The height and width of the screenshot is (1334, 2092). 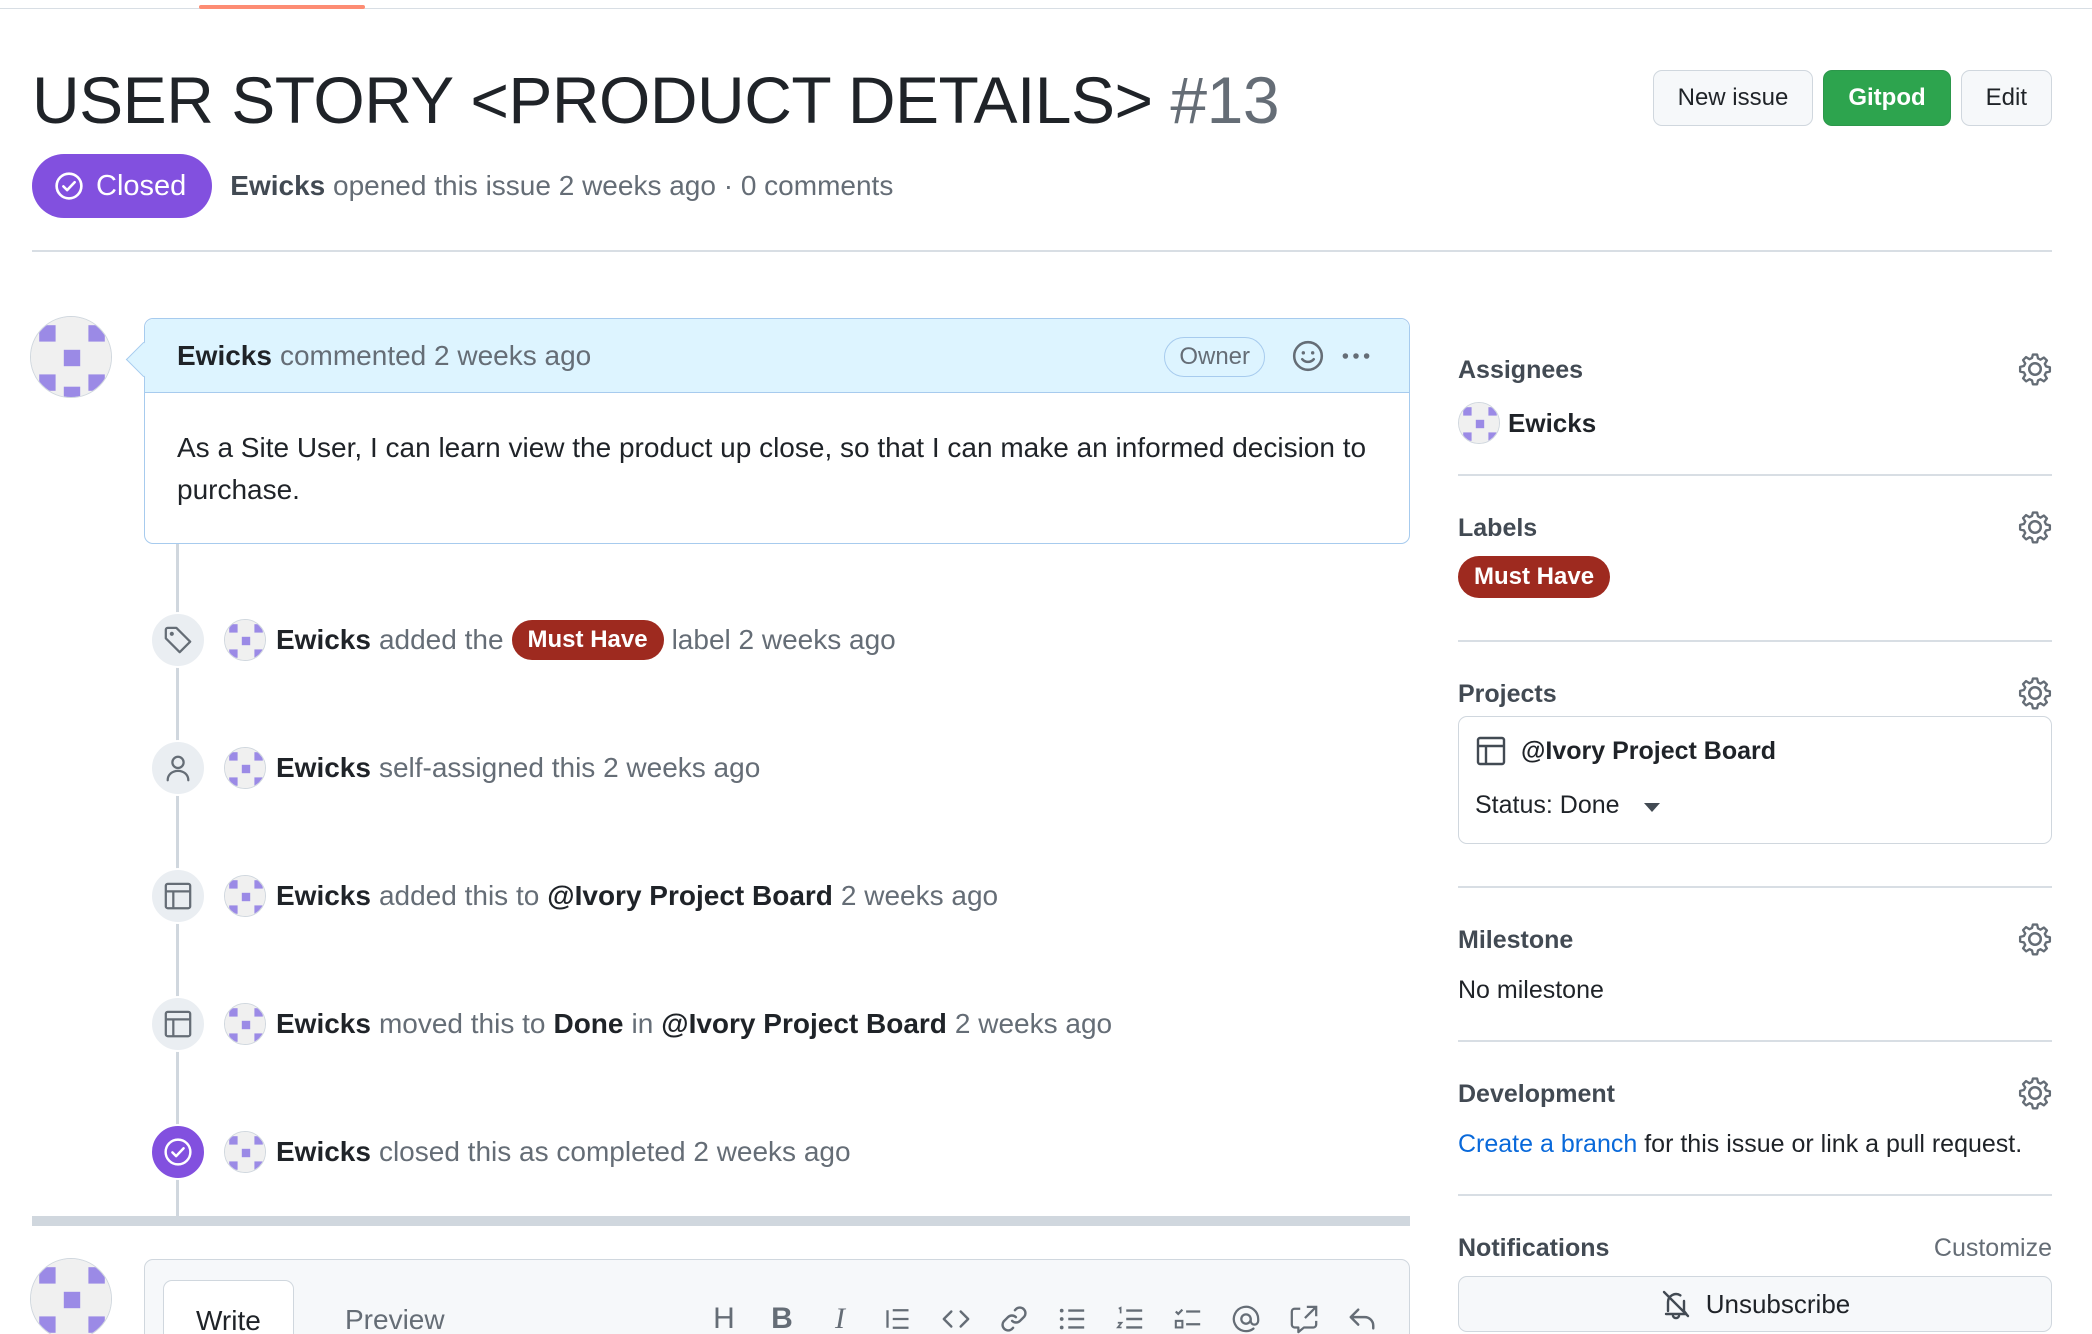 What do you see at coordinates (1497, 528) in the screenshot?
I see `labels-heading: Labels` at bounding box center [1497, 528].